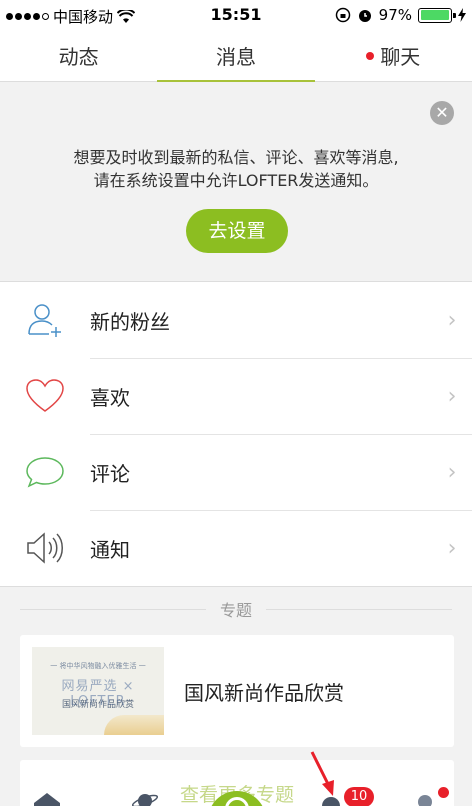 The image size is (472, 806). Describe the element at coordinates (236, 157) in the screenshot. I see `banner-line-1: 想要及时收到最新的私信、评论、喜欢等消息,` at that location.